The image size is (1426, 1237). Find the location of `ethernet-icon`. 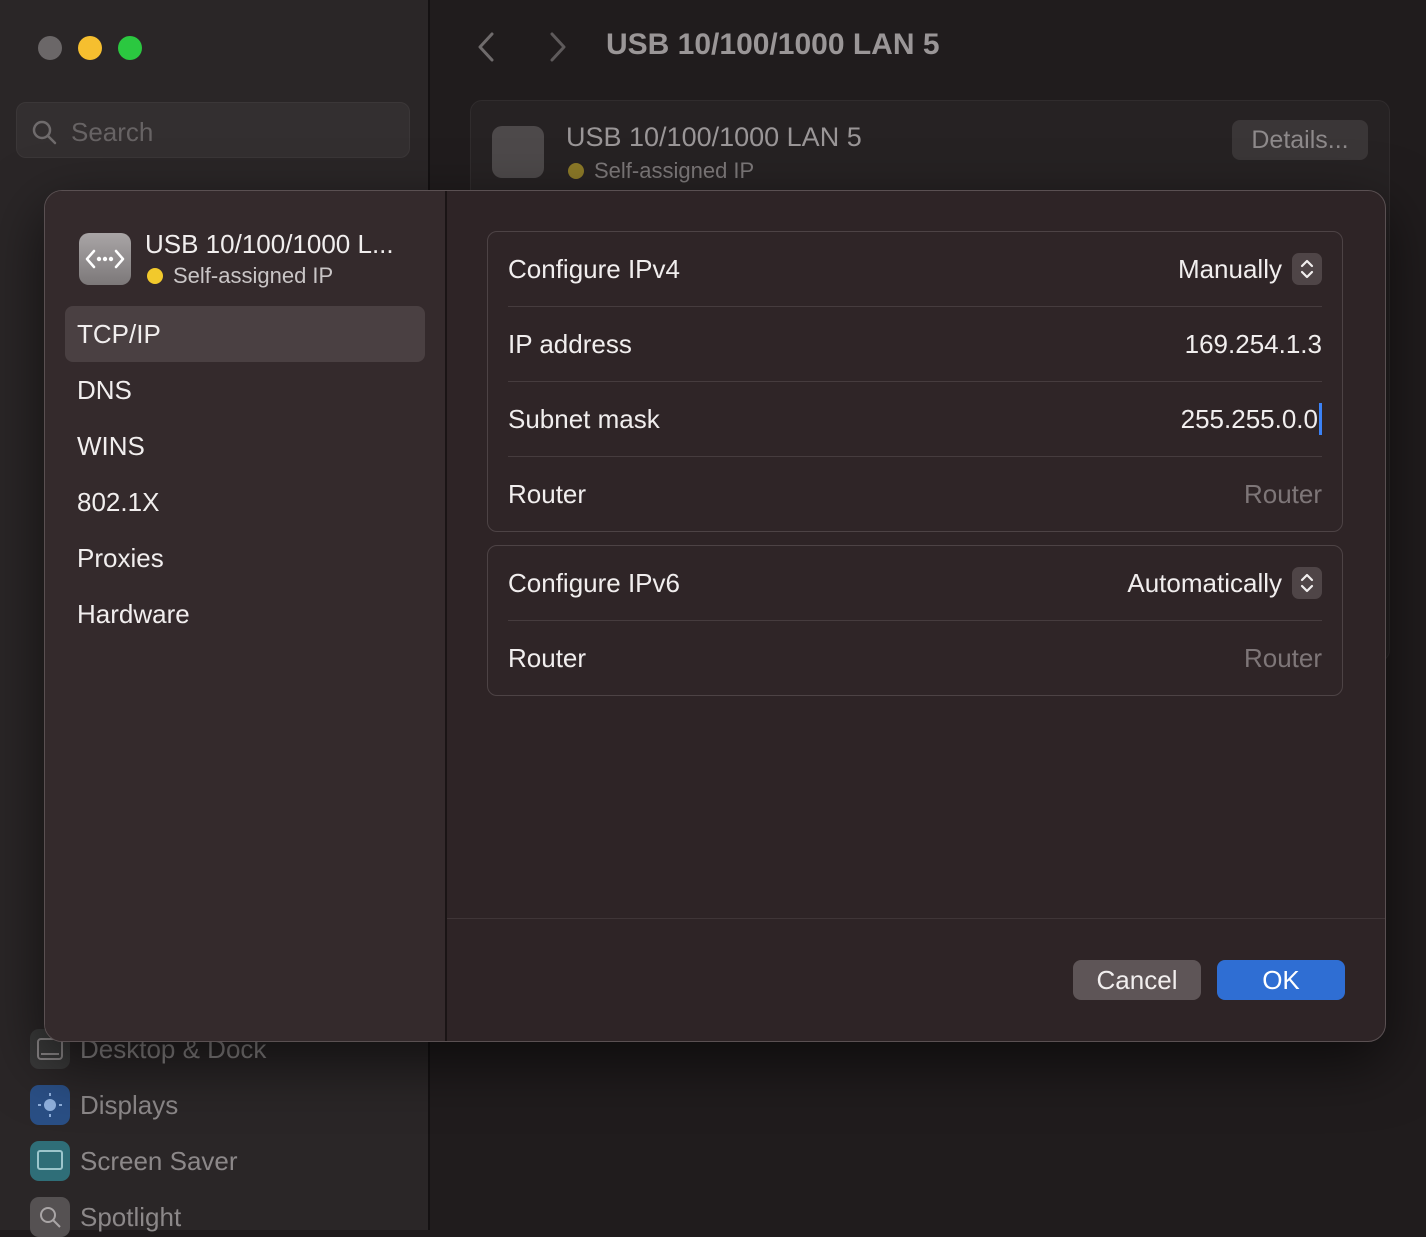

ethernet-icon is located at coordinates (105, 259).